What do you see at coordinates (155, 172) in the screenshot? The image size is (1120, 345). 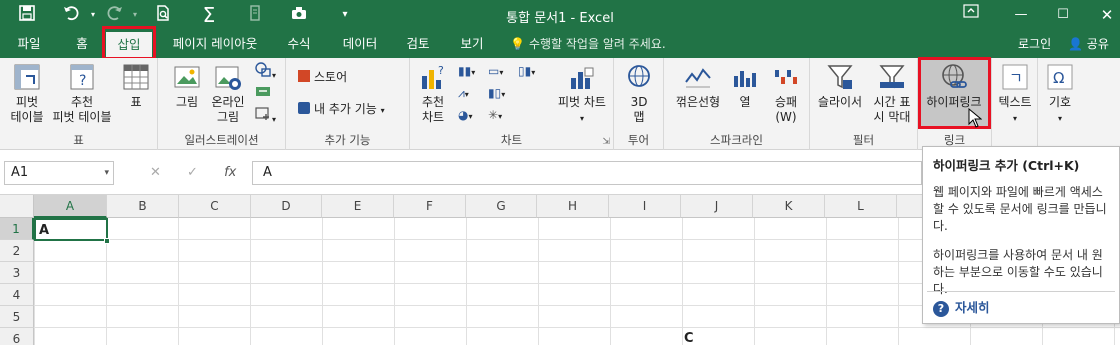 I see `cancel-icon: ✕` at bounding box center [155, 172].